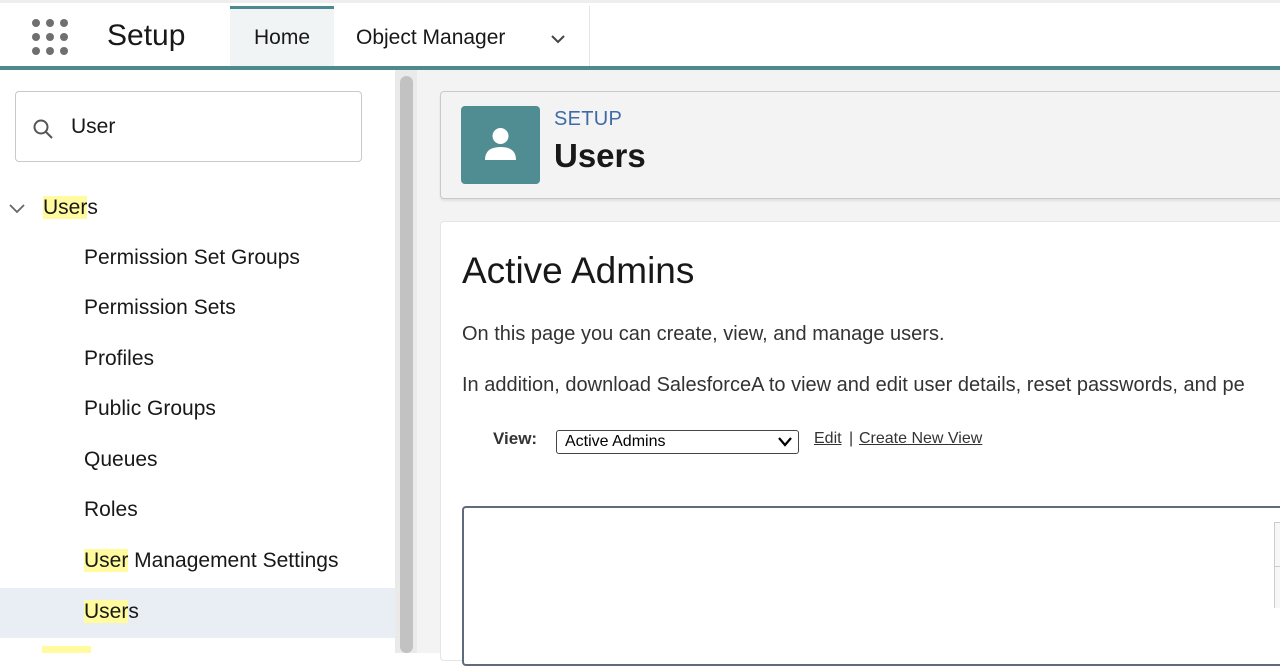 The image size is (1280, 666). I want to click on sidebar-item-public-groups: Public Groups, so click(197, 410).